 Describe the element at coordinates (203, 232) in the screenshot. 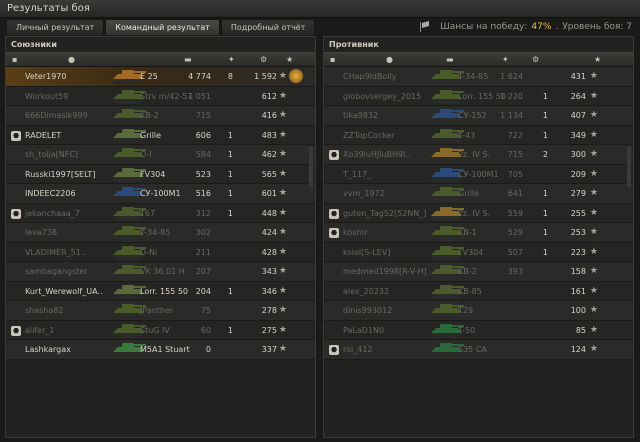

I see `damage-value: 302` at that location.